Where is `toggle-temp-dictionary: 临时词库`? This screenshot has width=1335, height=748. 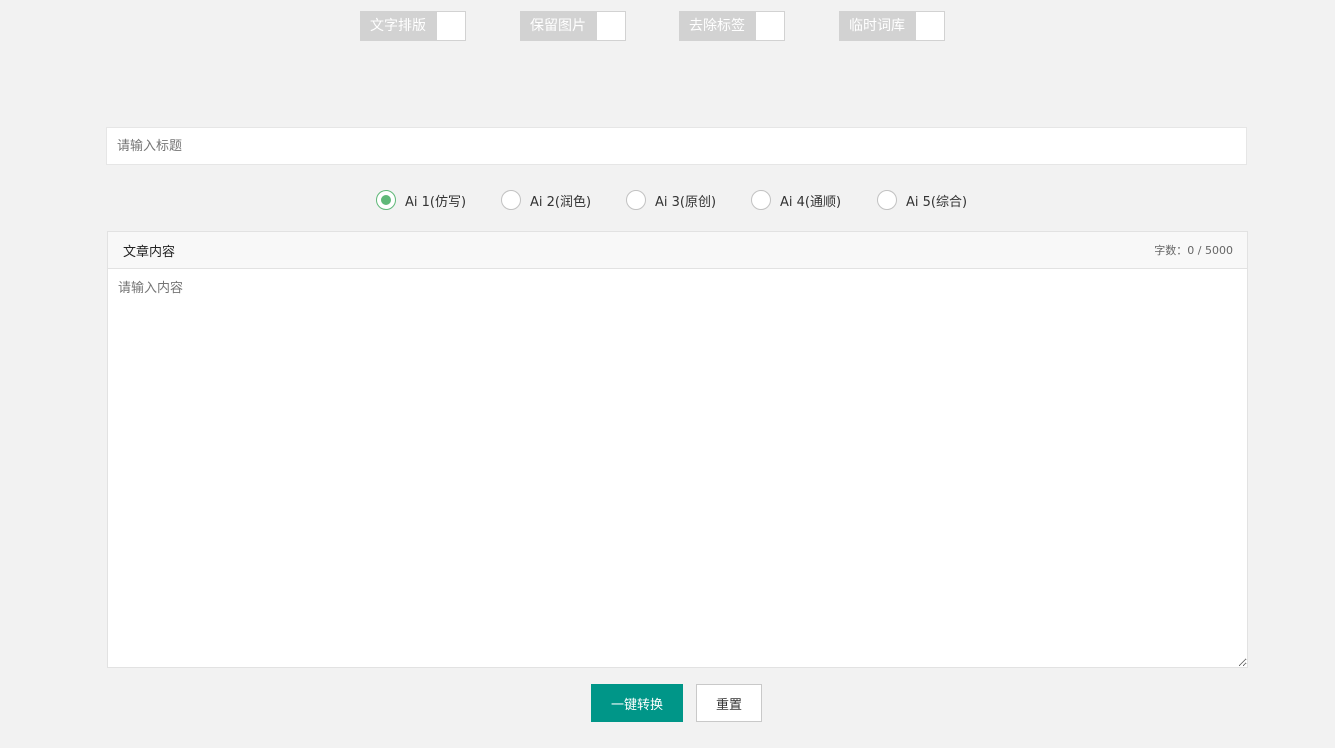 toggle-temp-dictionary: 临时词库 is located at coordinates (892, 26).